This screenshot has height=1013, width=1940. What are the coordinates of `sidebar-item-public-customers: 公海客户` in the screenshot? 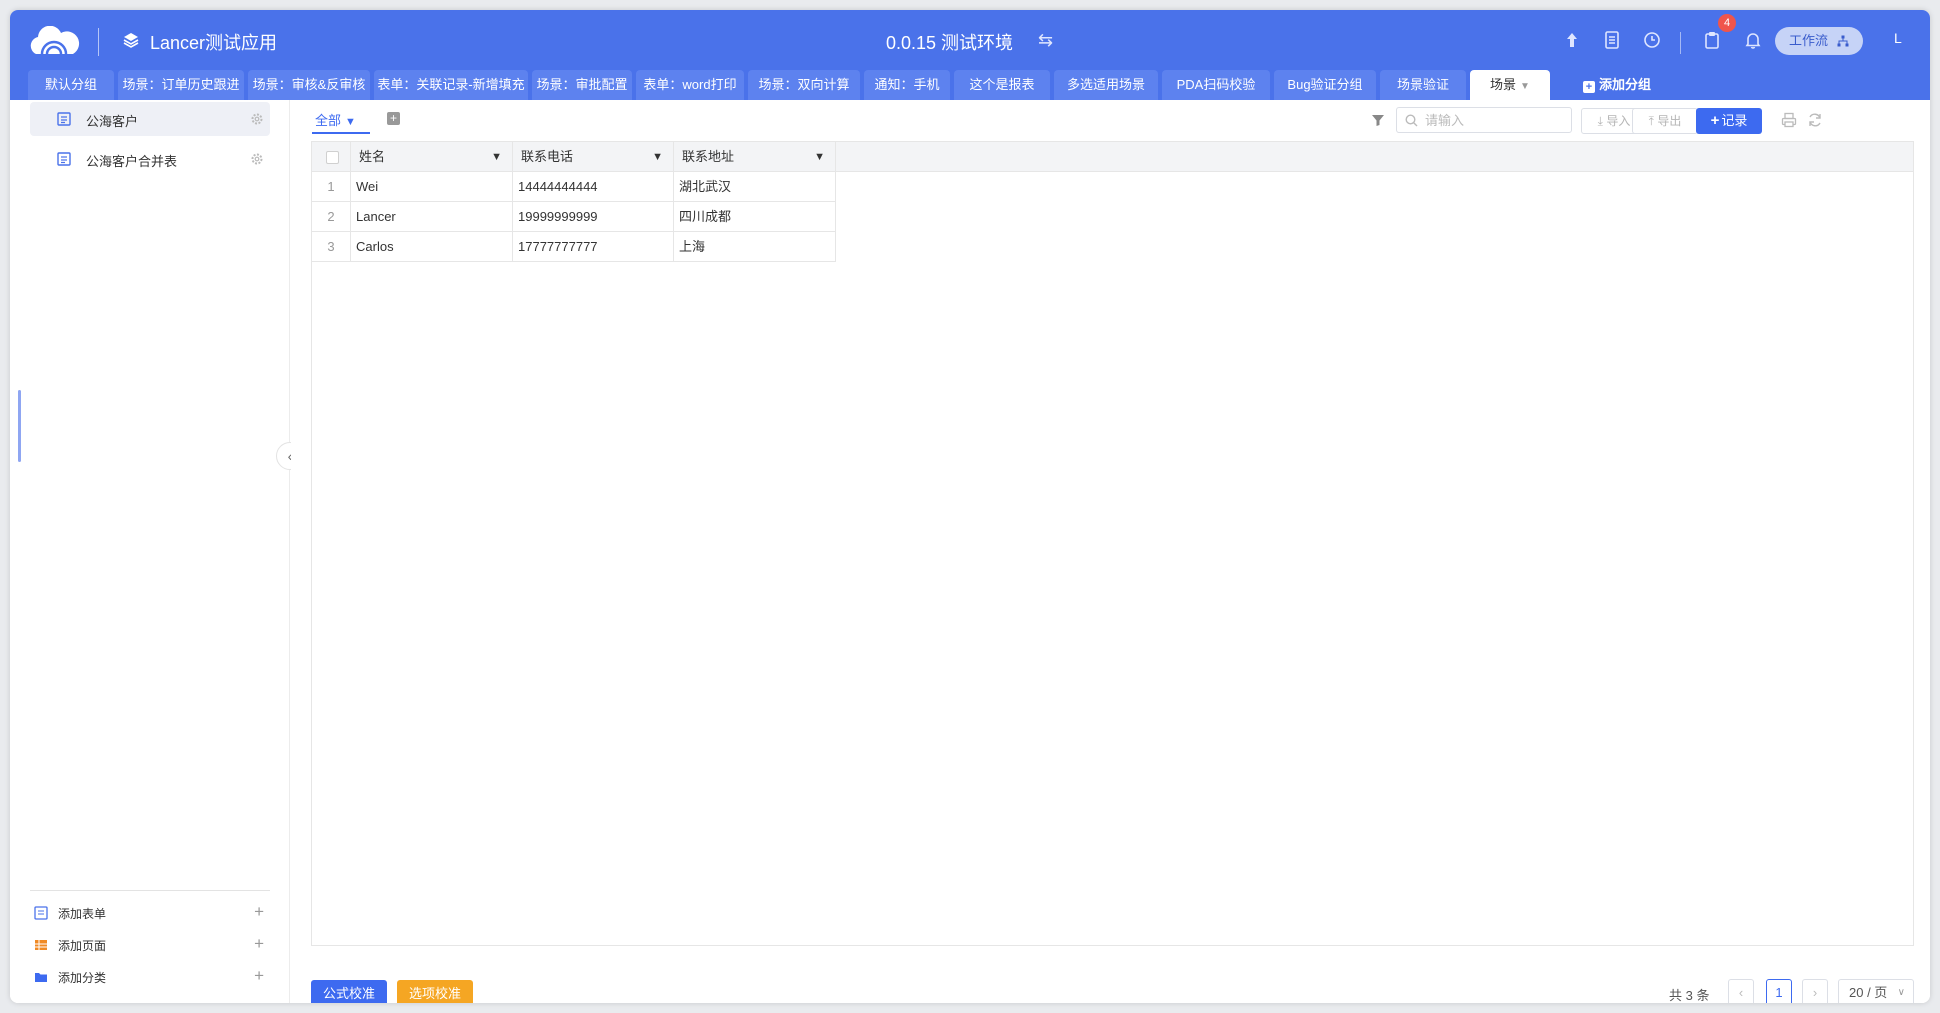 It's located at (150, 119).